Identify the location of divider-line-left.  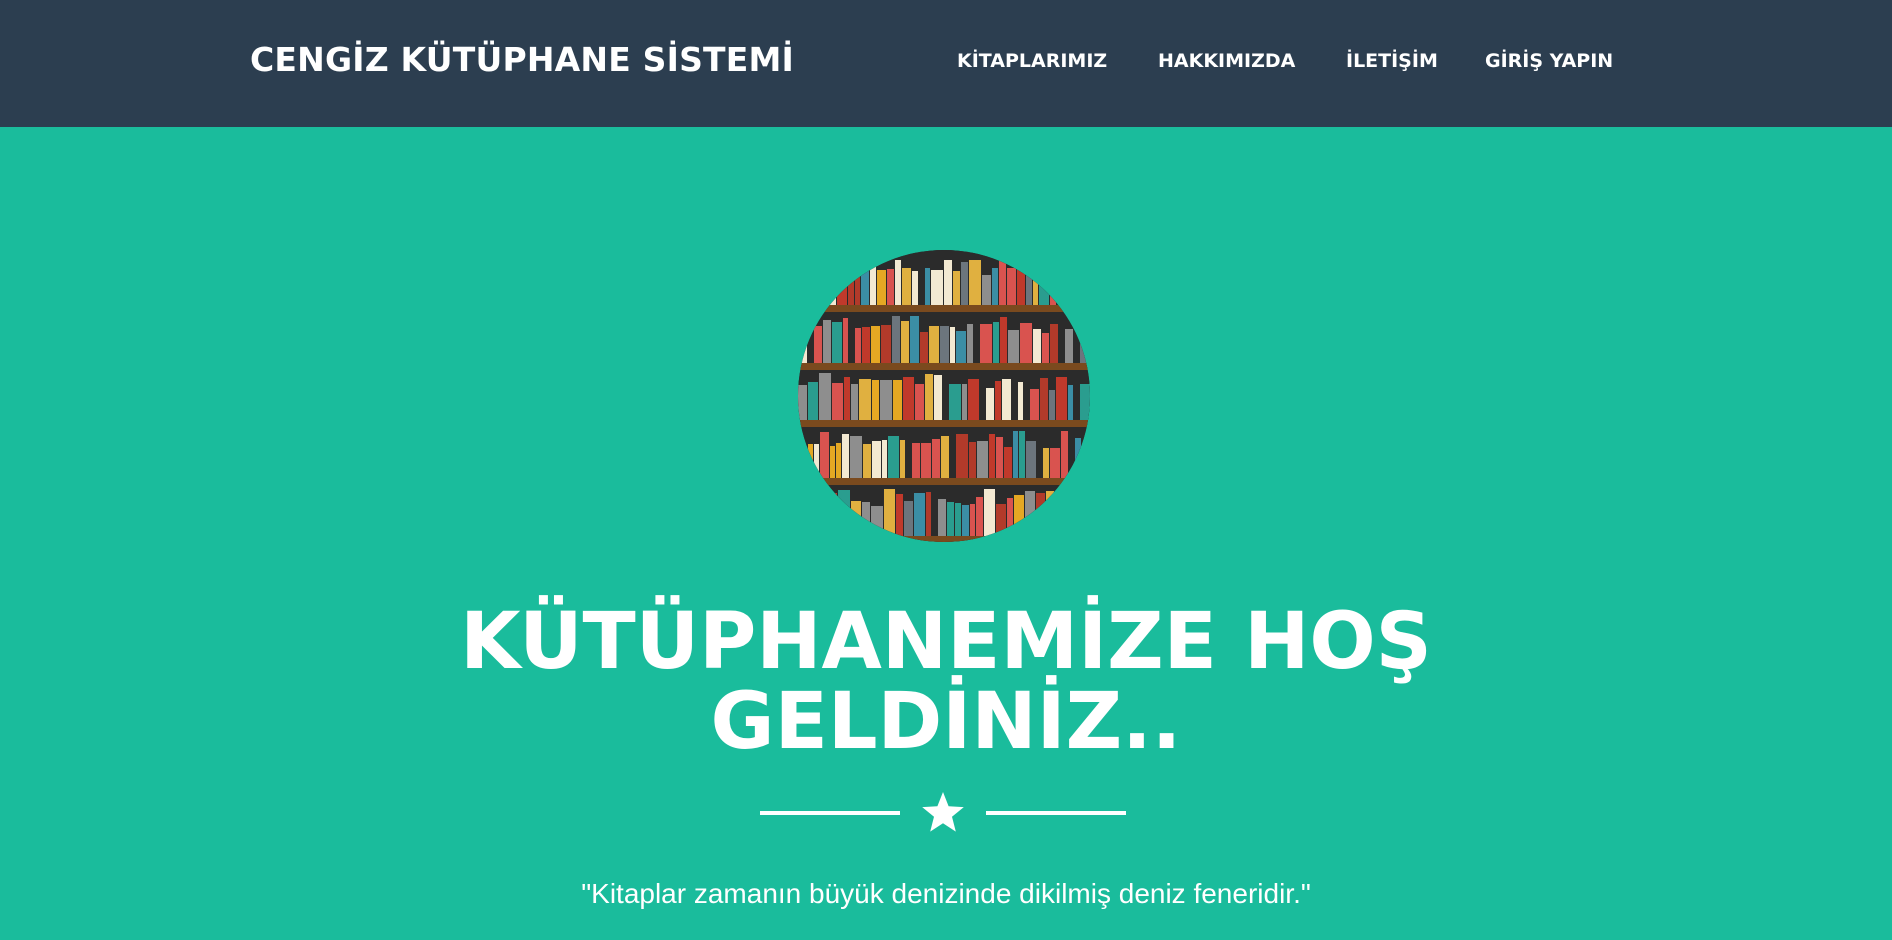
(830, 813).